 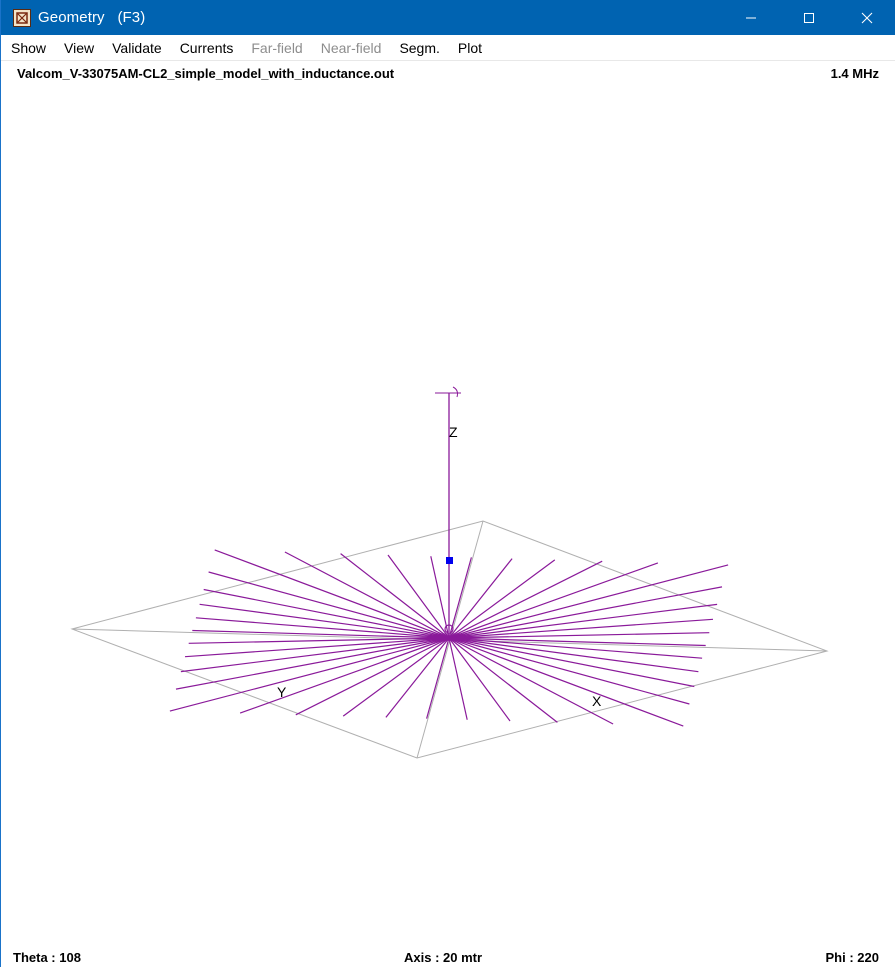 I want to click on top-hook-wire, so click(x=455, y=392).